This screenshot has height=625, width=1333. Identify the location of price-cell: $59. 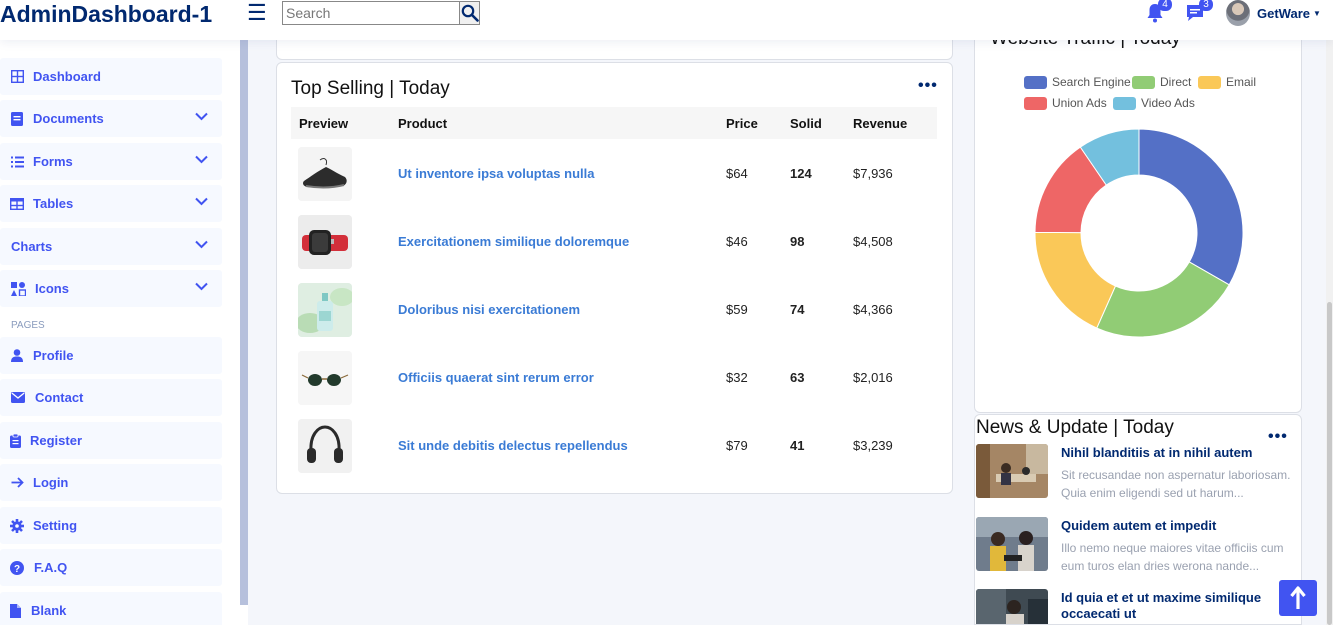
(737, 309).